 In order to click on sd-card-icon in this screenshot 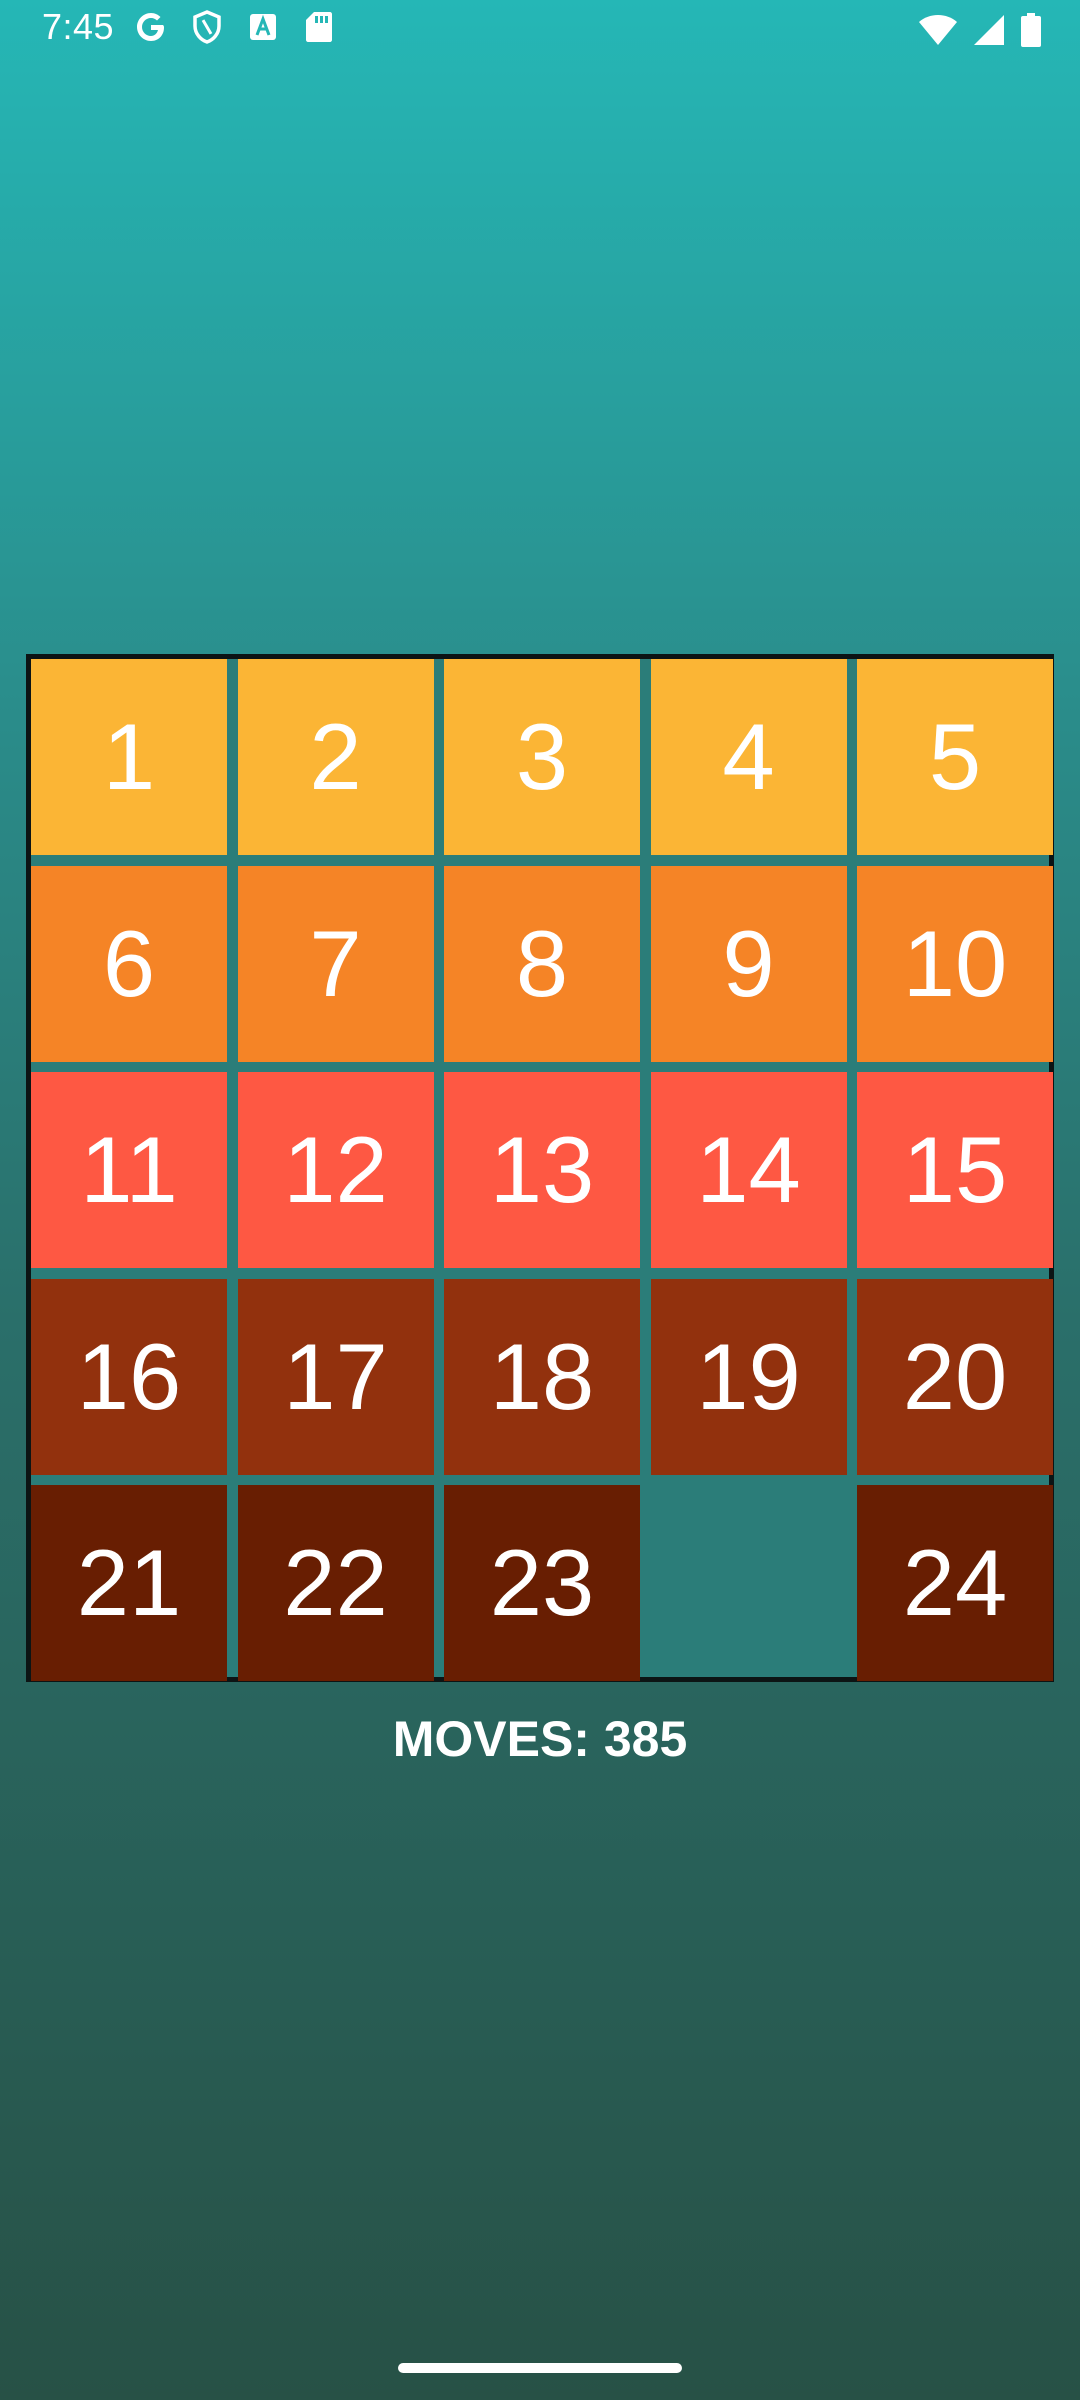, I will do `click(319, 27)`.